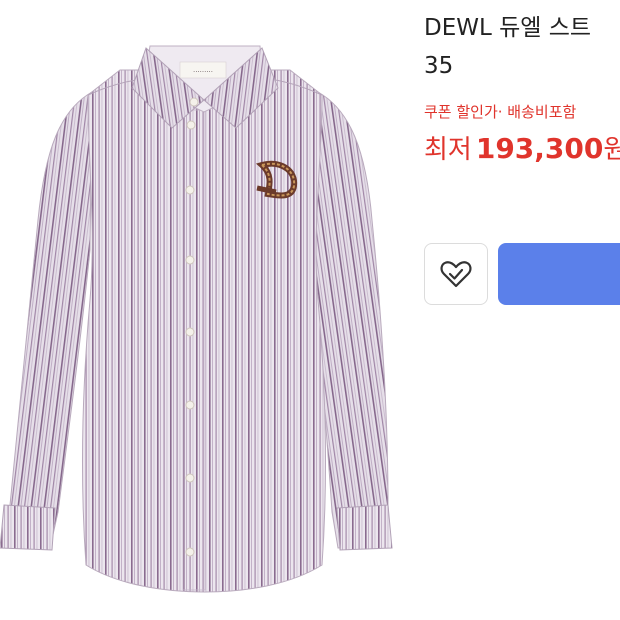  I want to click on product-title: DEWL 듀엘 스트, so click(507, 28).